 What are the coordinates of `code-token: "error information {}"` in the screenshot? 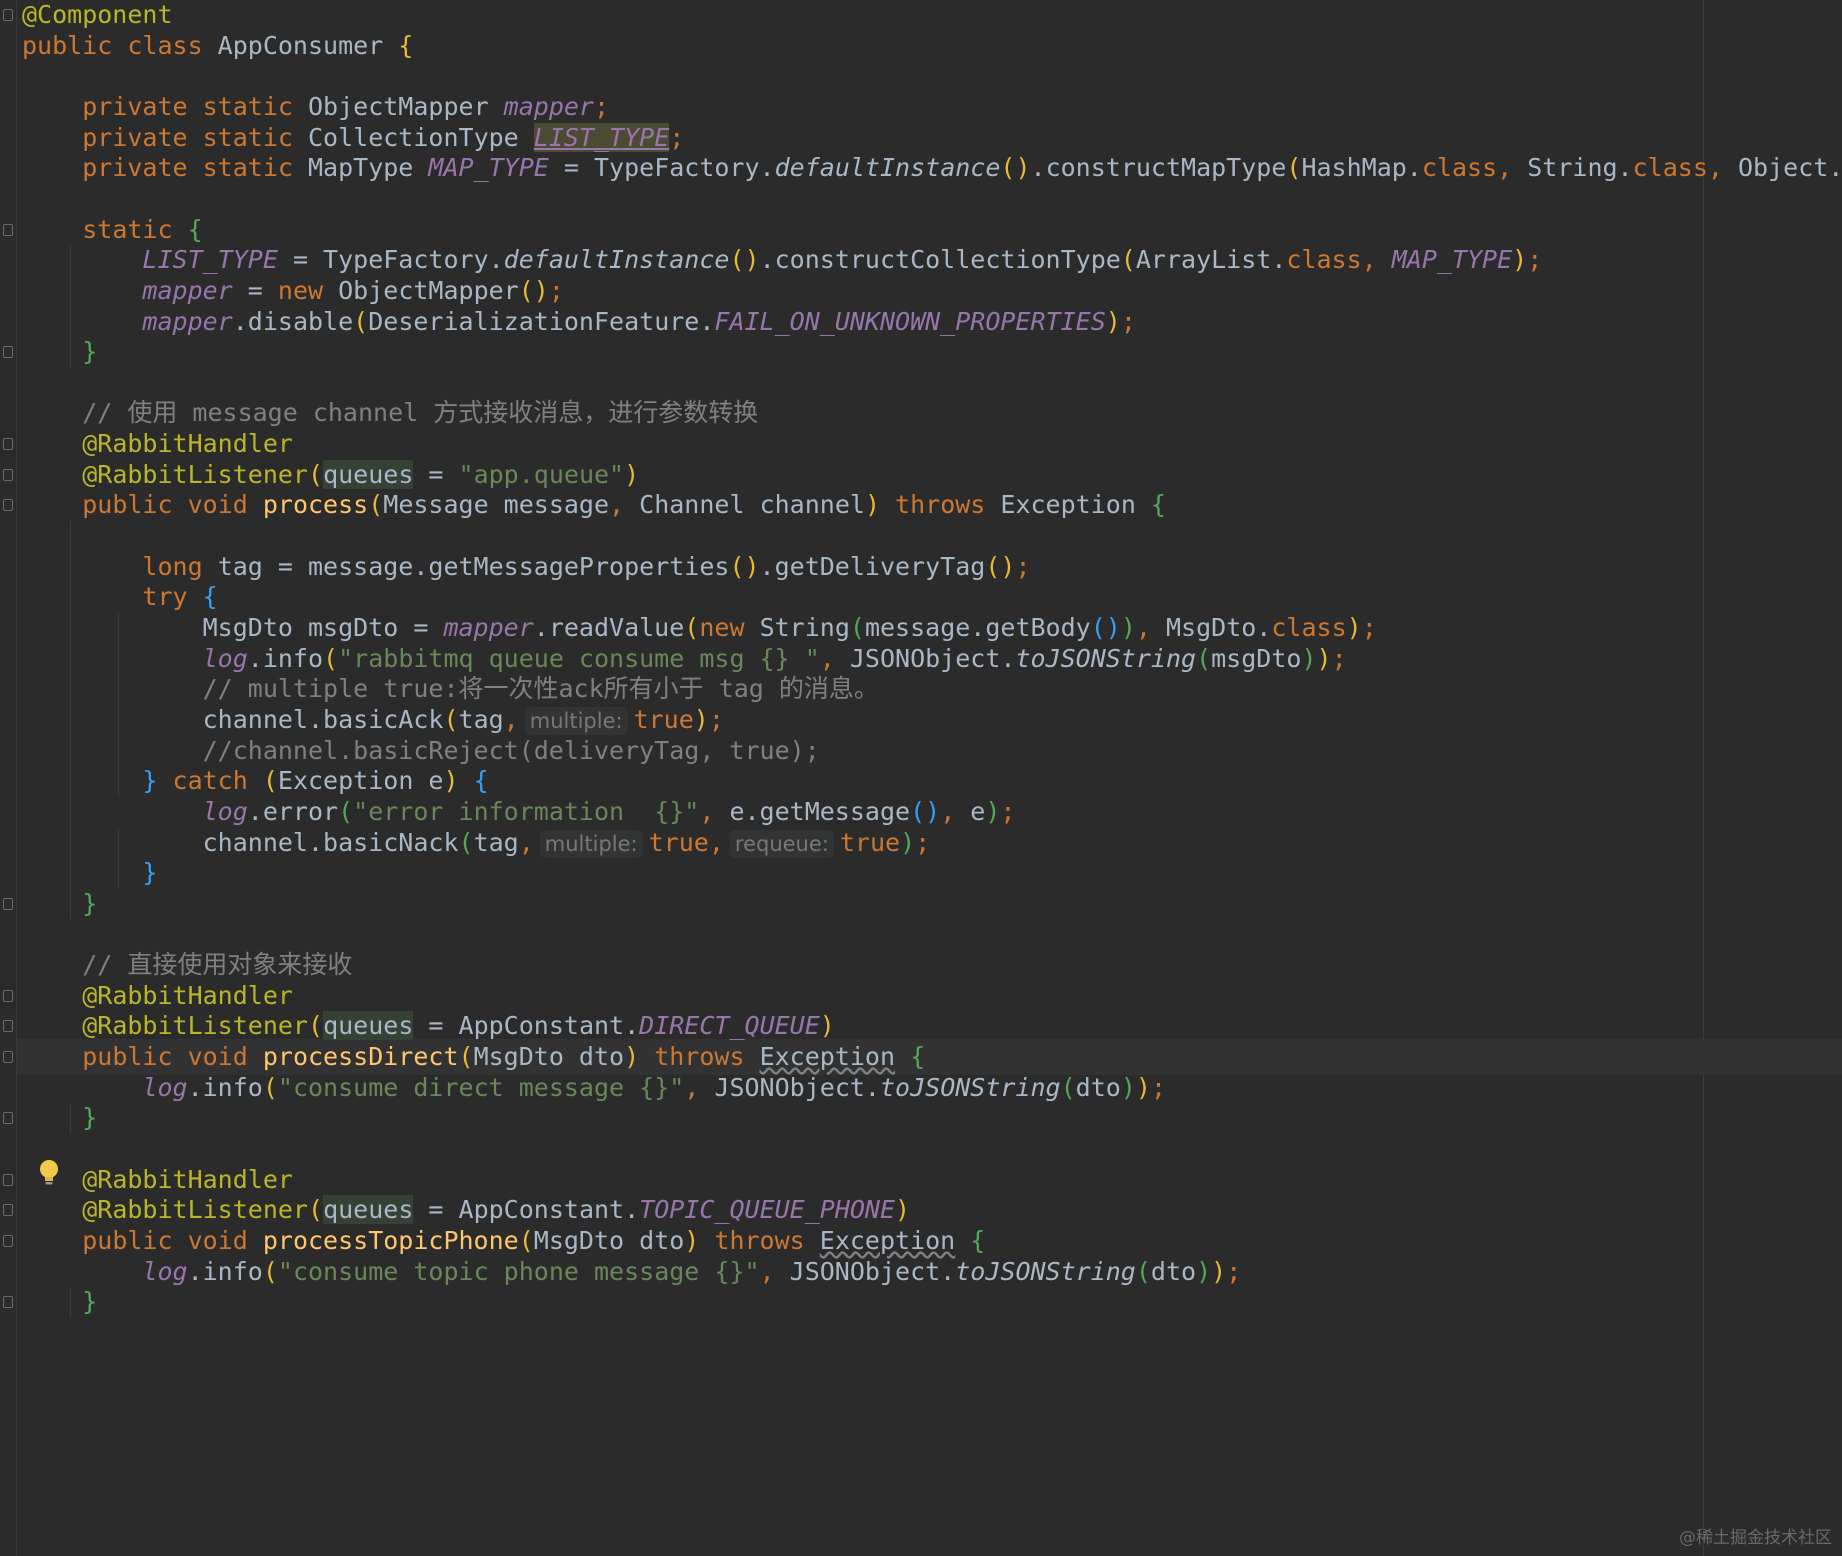 It's located at (526, 811).